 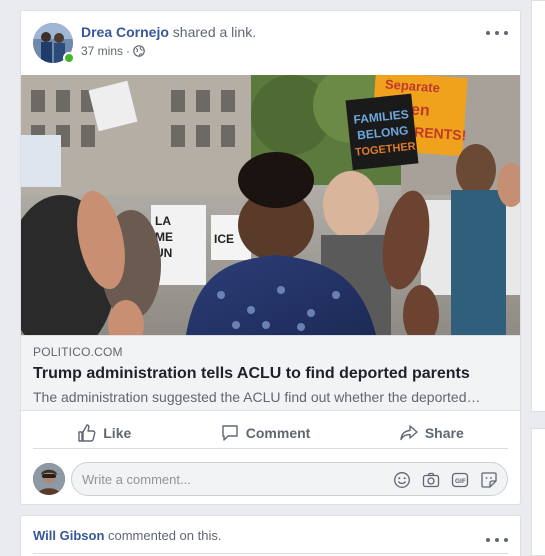 What do you see at coordinates (402, 480) in the screenshot?
I see `emoji-icon` at bounding box center [402, 480].